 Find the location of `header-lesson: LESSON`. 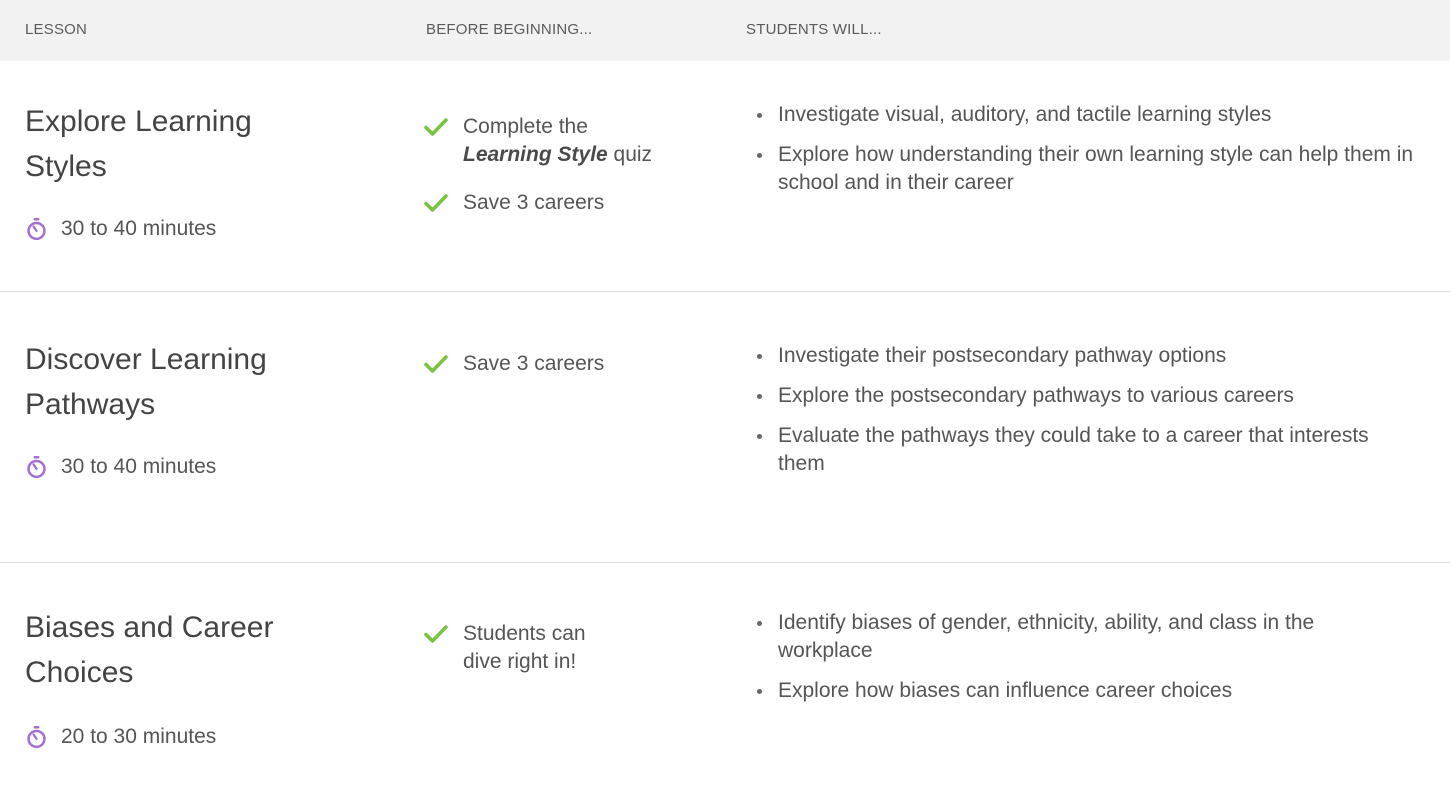

header-lesson: LESSON is located at coordinates (56, 29).